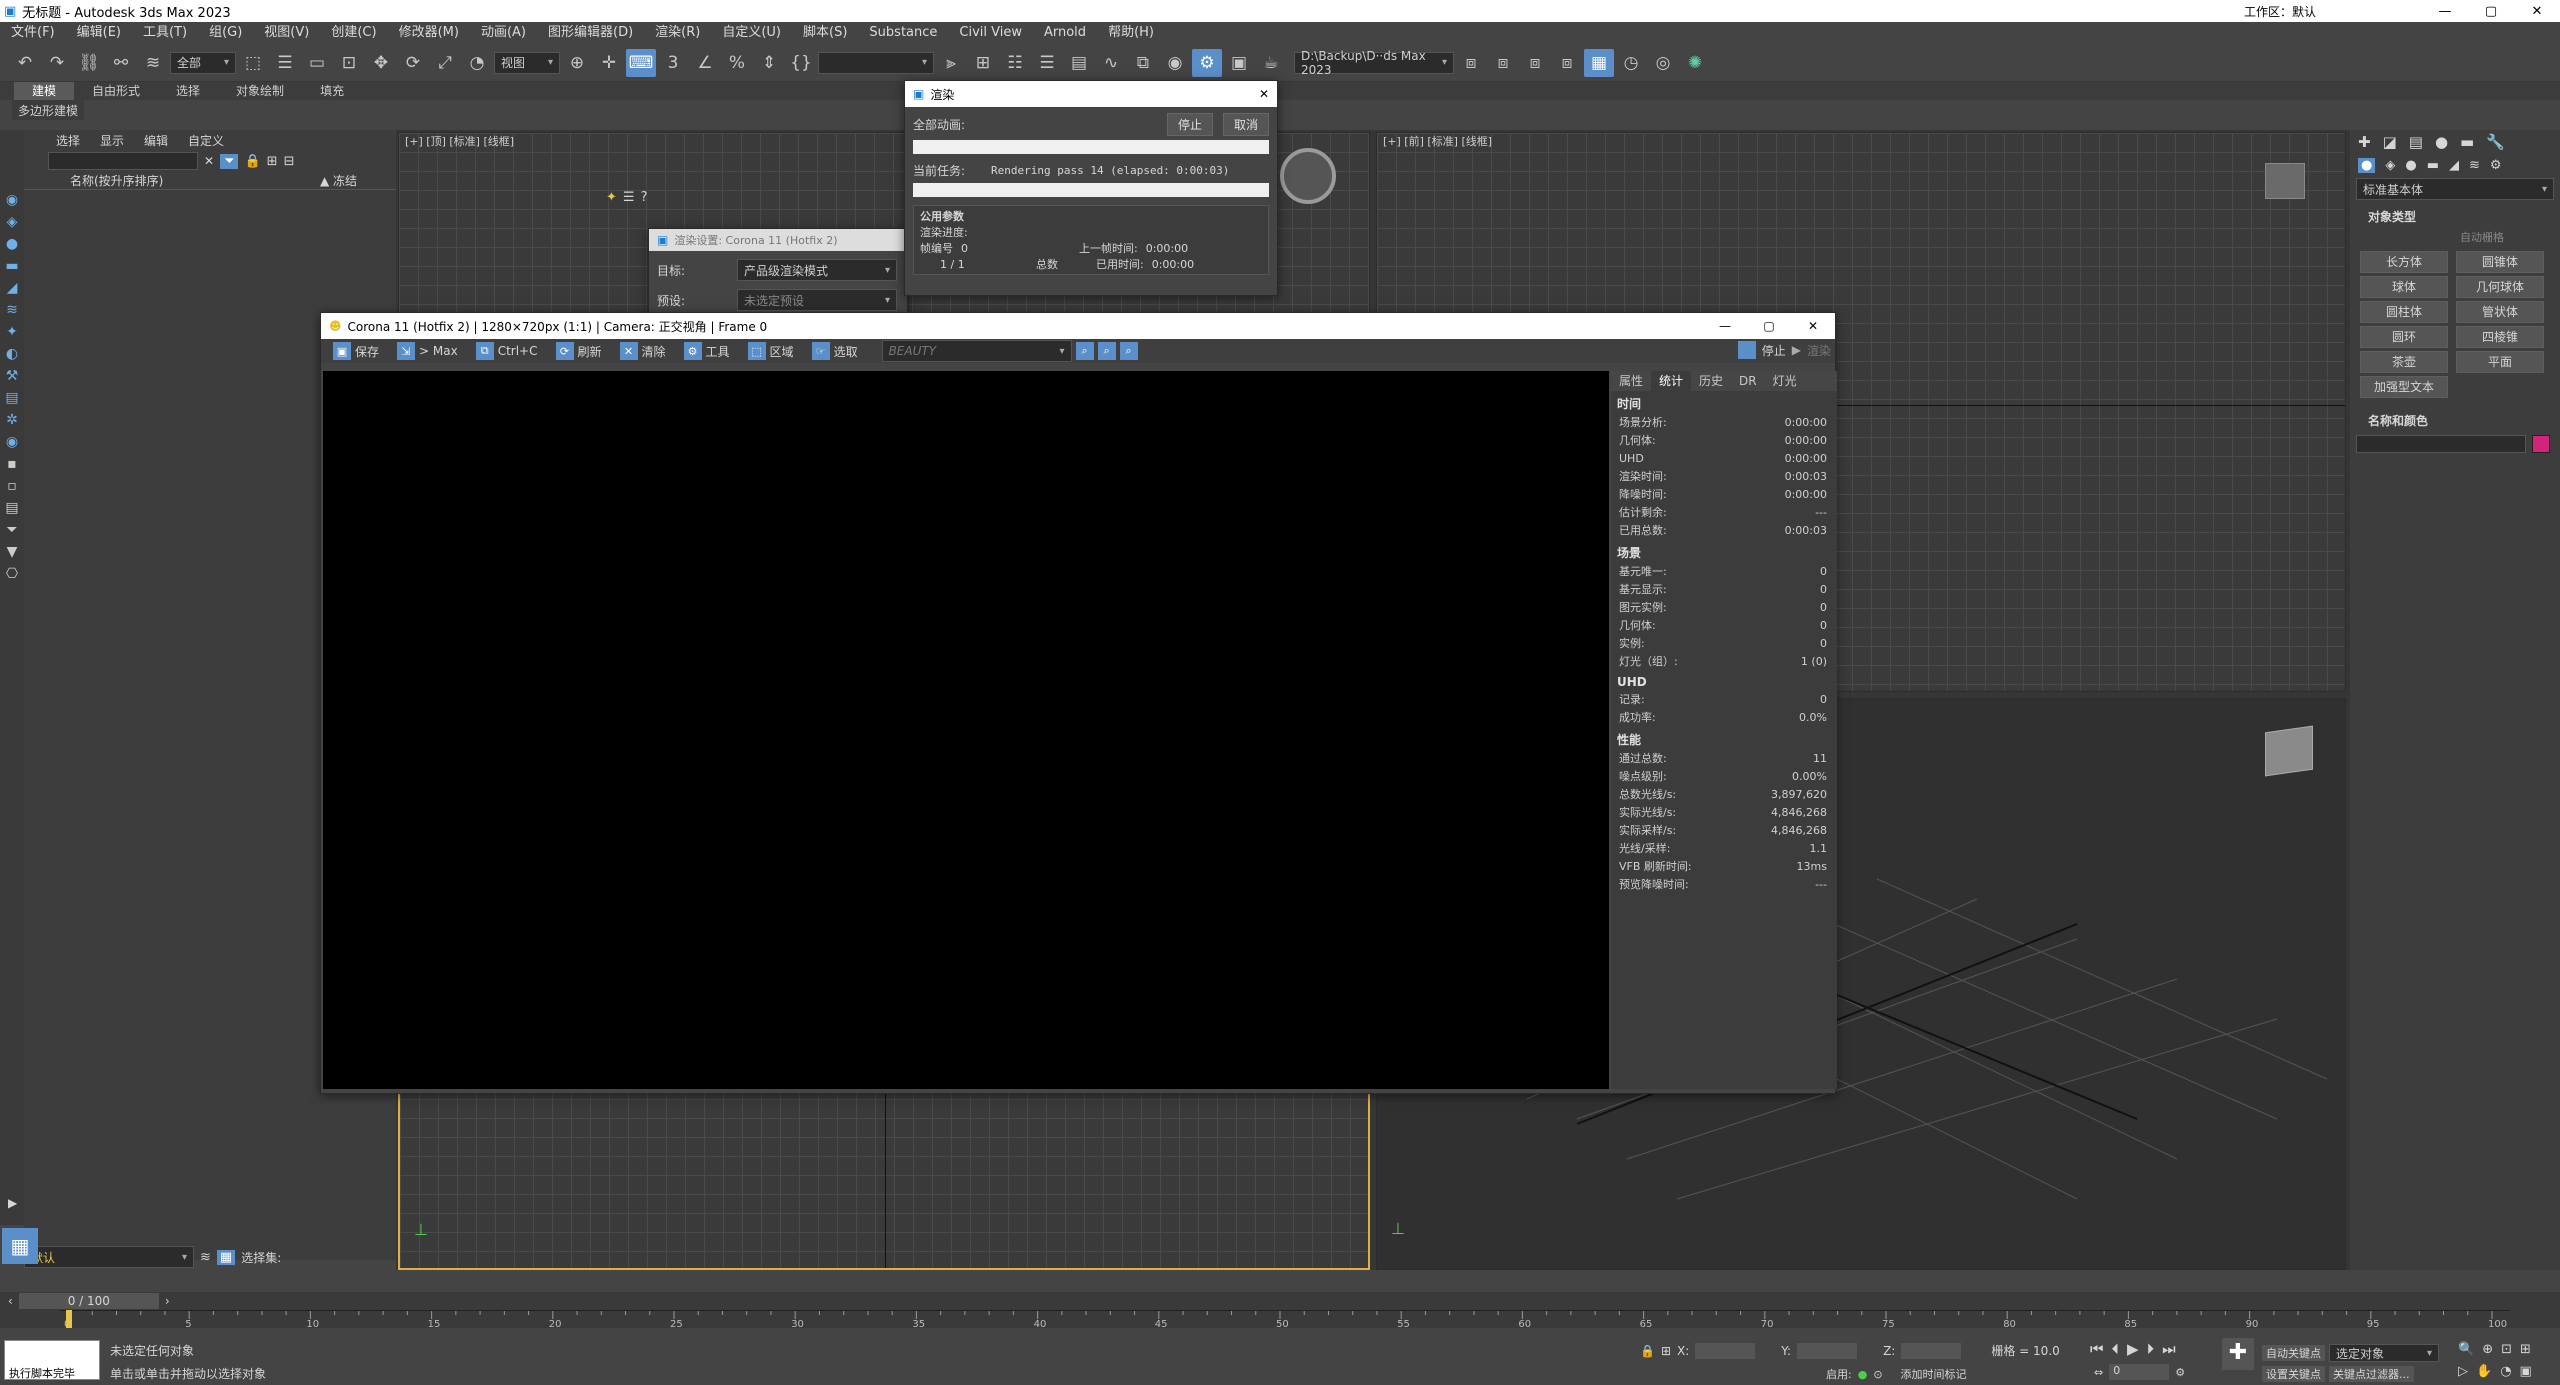 This screenshot has height=1385, width=2560. I want to click on strip-icon-bone: ⚒, so click(12, 376).